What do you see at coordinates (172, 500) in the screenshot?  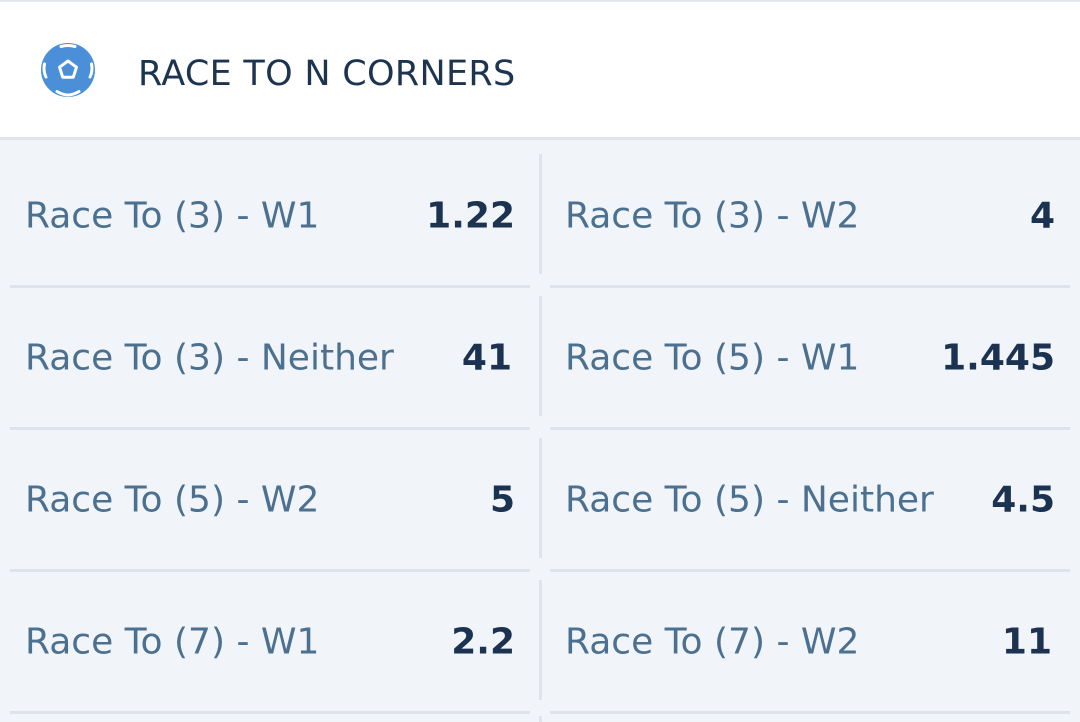 I see `outcome-label: Race To (5) - W2` at bounding box center [172, 500].